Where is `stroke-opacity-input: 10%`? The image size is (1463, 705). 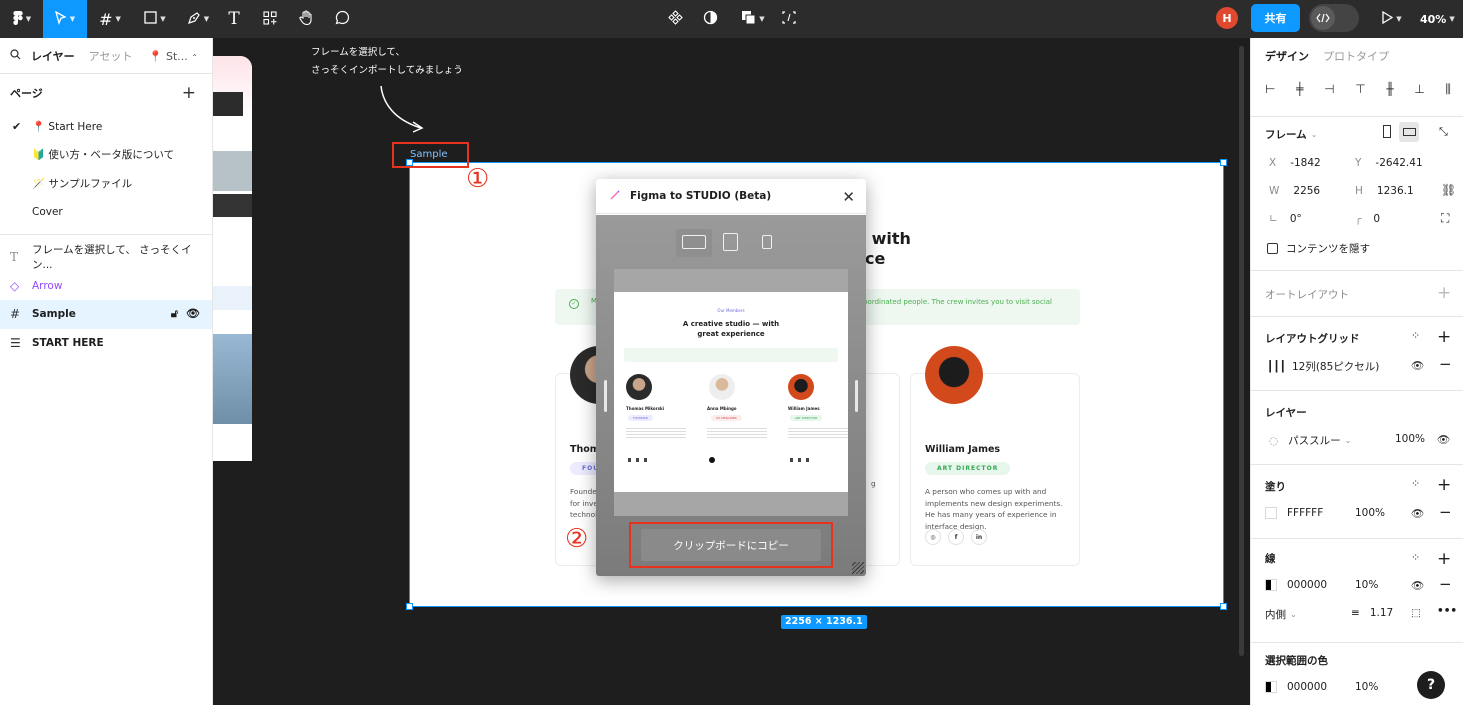
stroke-opacity-input: 10% is located at coordinates (1366, 585).